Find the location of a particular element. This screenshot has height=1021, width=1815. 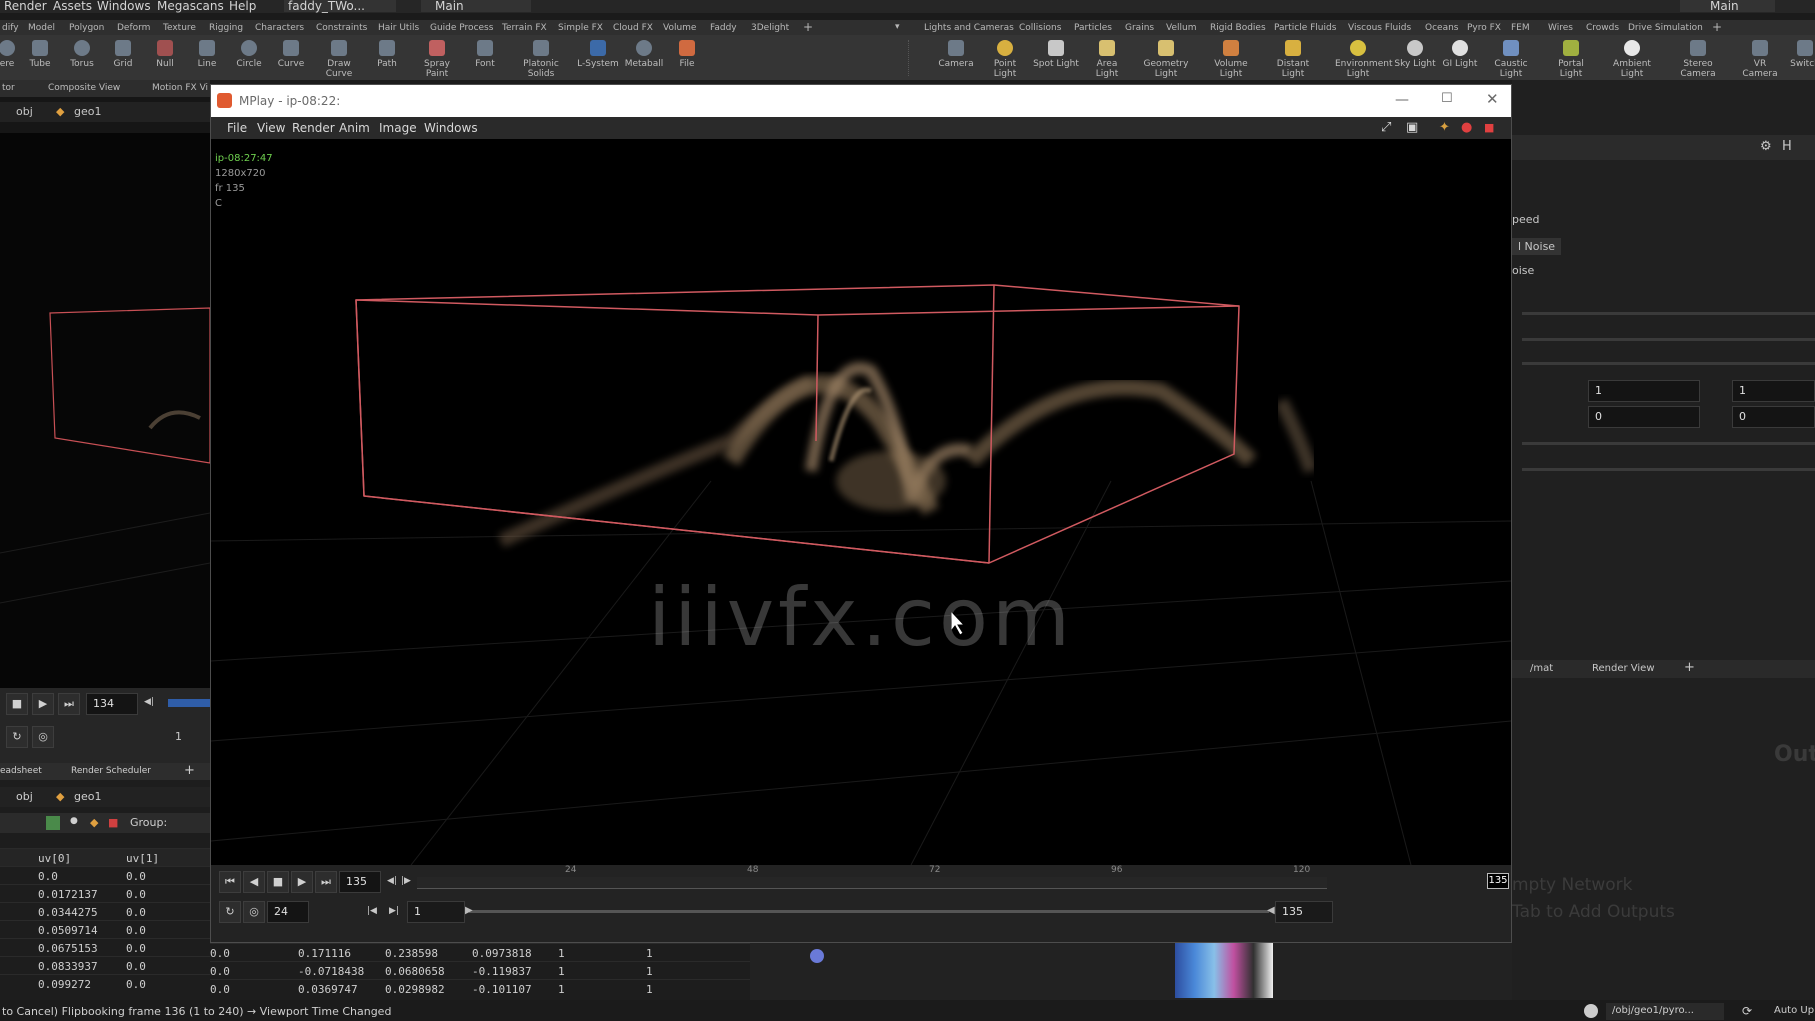

shelf-tab: Model is located at coordinates (41, 28).